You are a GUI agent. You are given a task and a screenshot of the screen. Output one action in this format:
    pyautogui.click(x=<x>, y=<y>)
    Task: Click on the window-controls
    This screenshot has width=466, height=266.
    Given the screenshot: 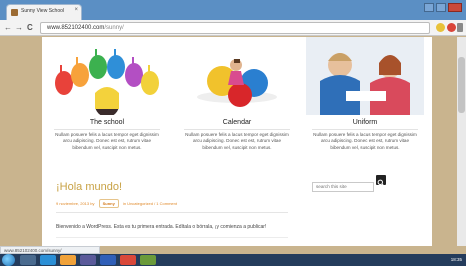 What is the action you would take?
    pyautogui.click(x=443, y=7)
    